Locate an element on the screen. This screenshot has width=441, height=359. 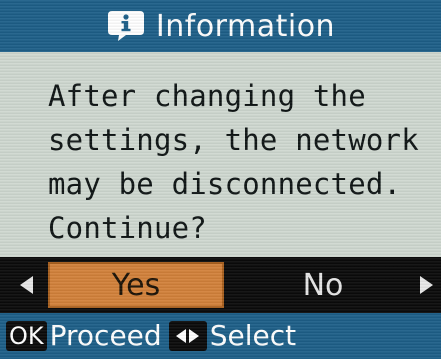
proceed-hint: Proceed is located at coordinates (105, 335).